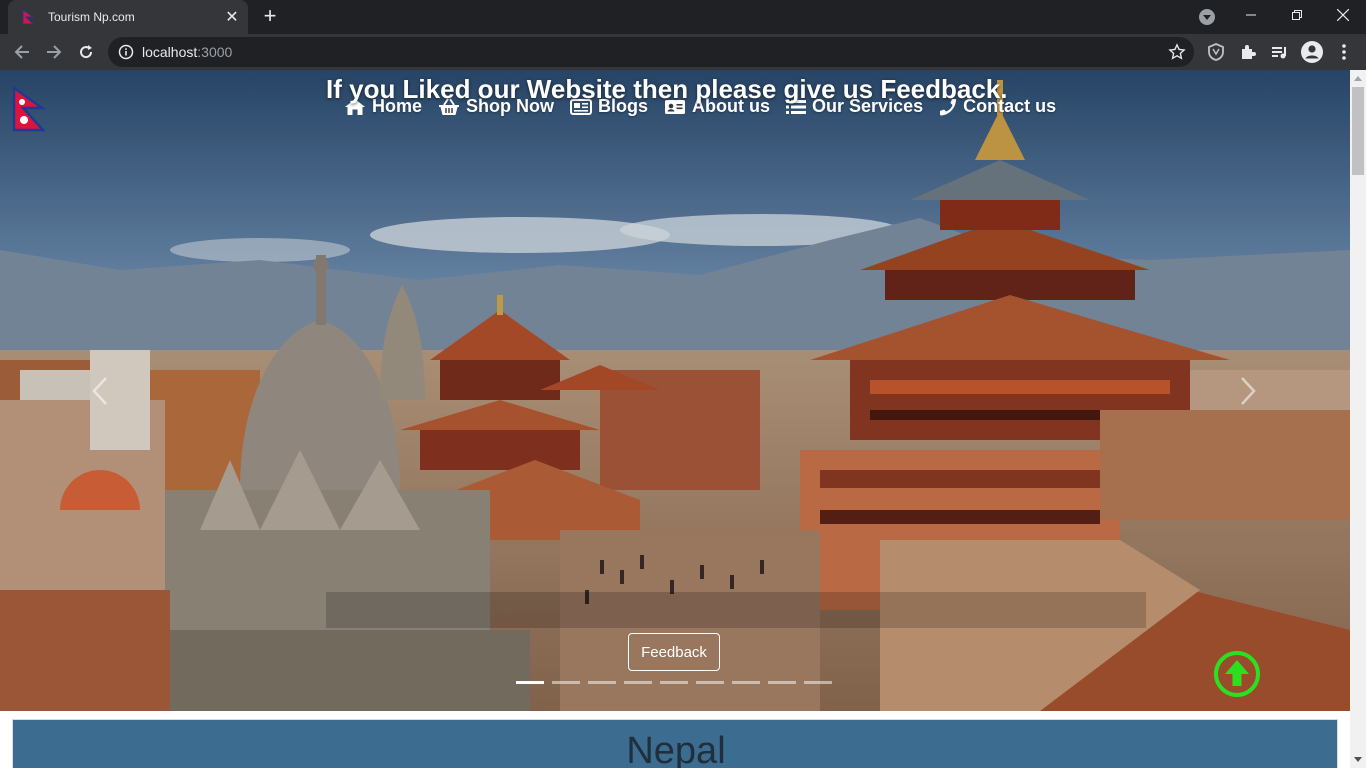 The image size is (1366, 768). Describe the element at coordinates (54, 52) in the screenshot. I see `forward-button` at that location.